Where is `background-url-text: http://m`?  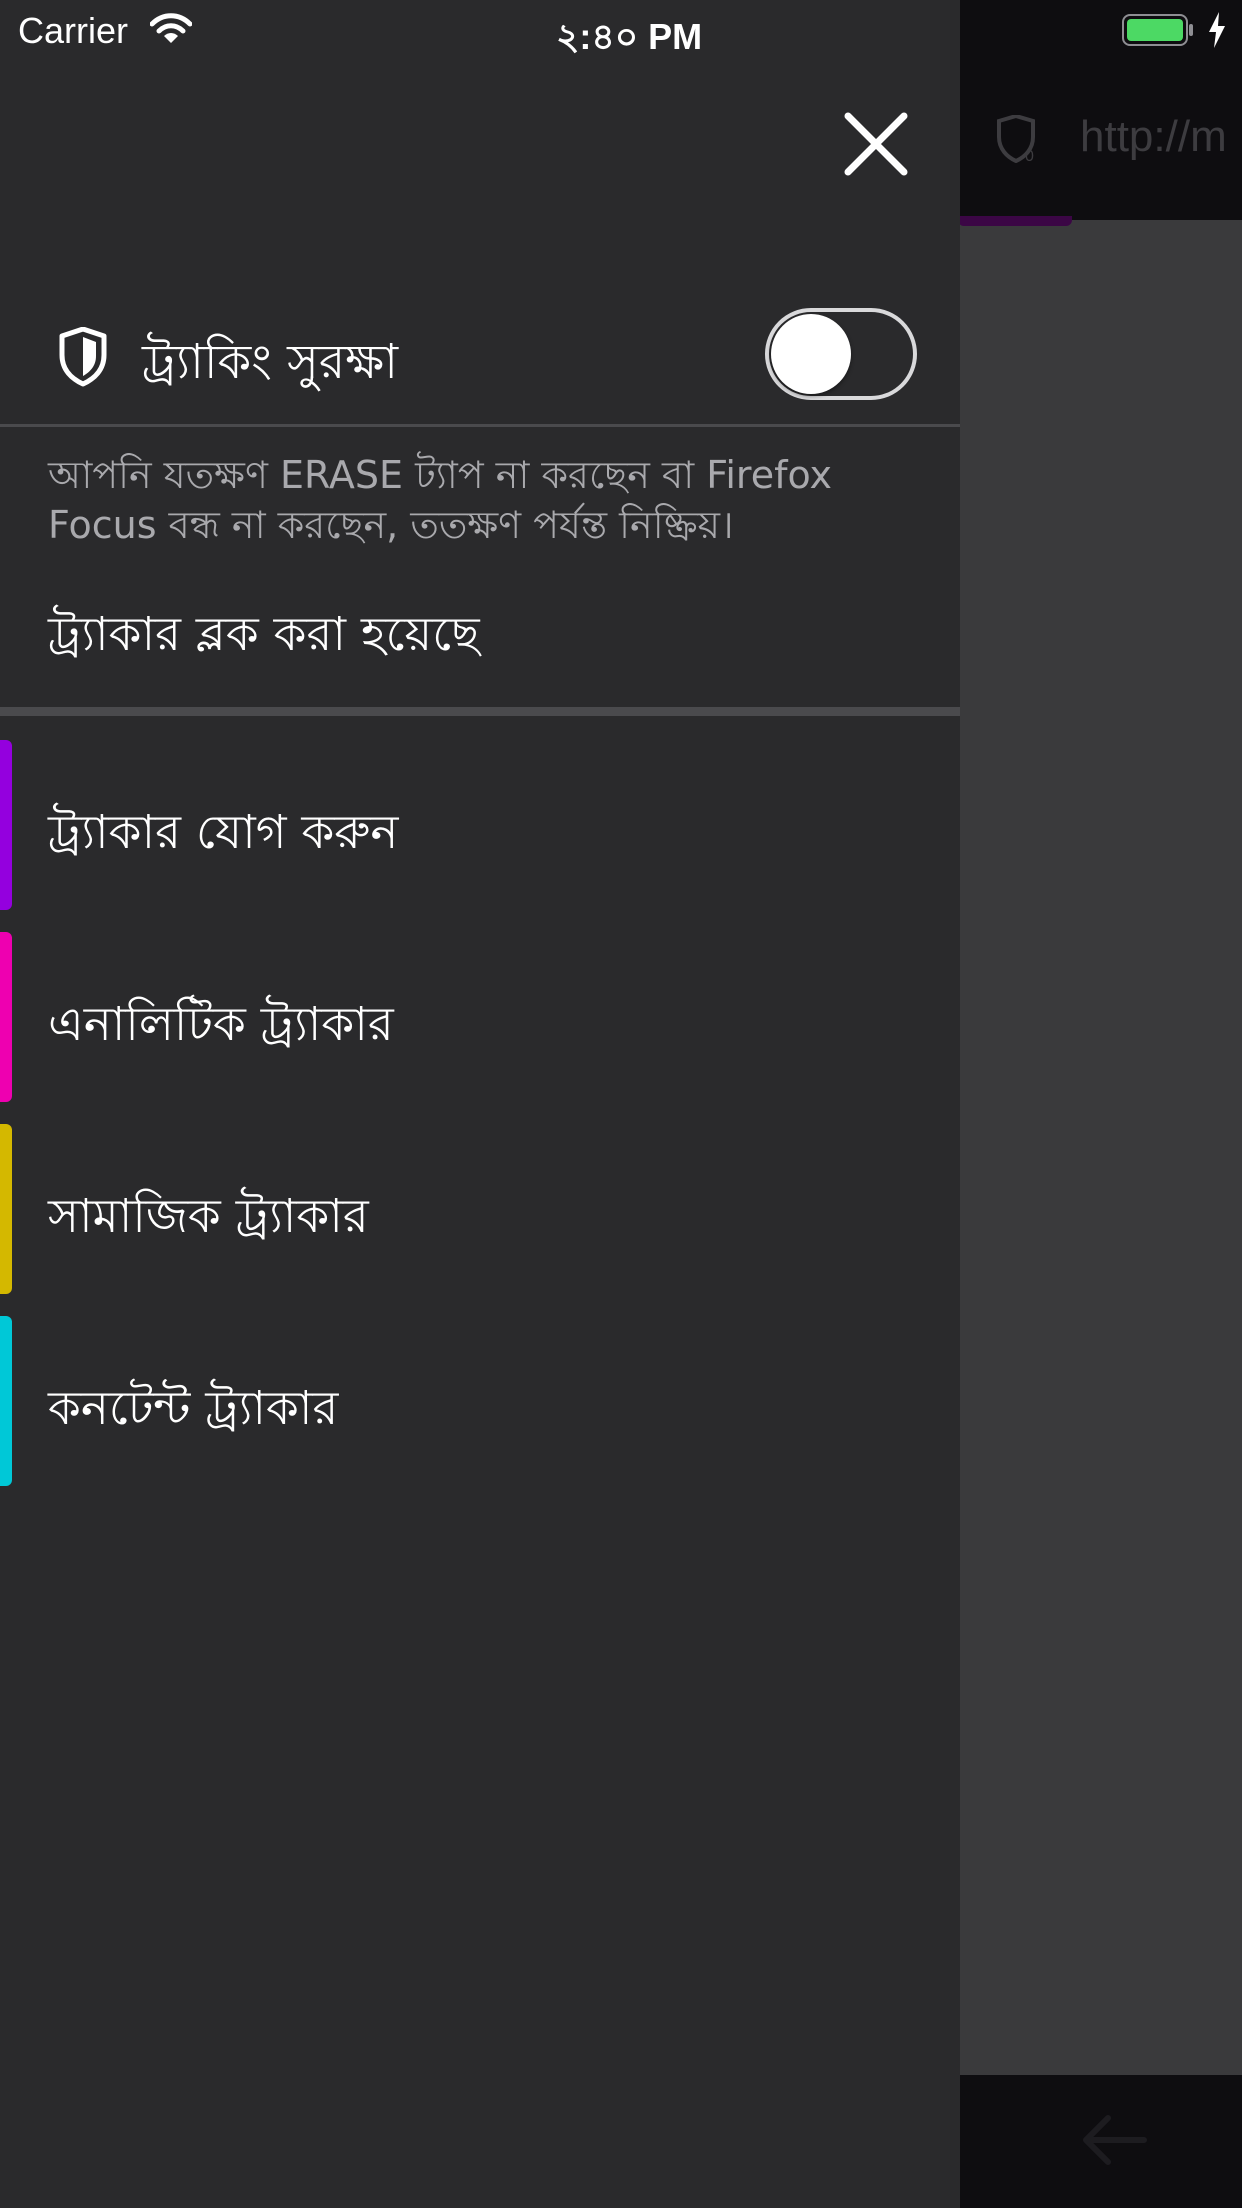 background-url-text: http://m is located at coordinates (1153, 136).